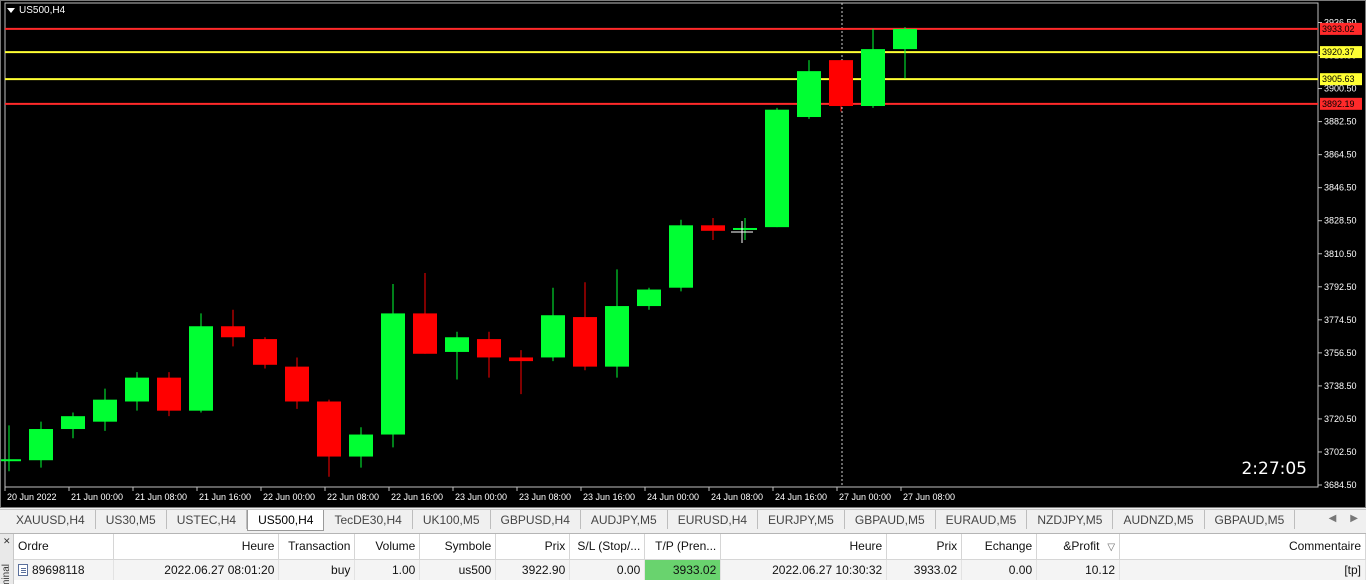 This screenshot has width=1366, height=584. What do you see at coordinates (7, 559) in the screenshot?
I see `terminal-sidebar: ✕ minal` at bounding box center [7, 559].